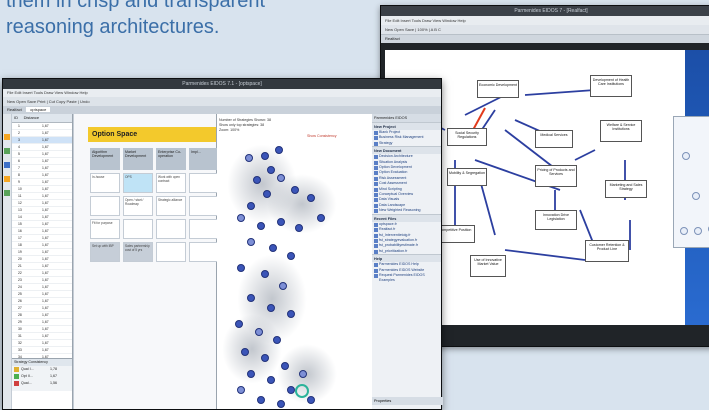 The height and width of the screenshot is (410, 709). I want to click on diagram-node: Social Security Regulations, so click(467, 137).